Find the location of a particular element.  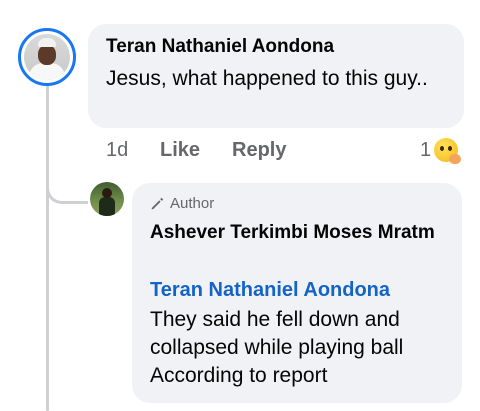

reply-author-avatar is located at coordinates (107, 199).